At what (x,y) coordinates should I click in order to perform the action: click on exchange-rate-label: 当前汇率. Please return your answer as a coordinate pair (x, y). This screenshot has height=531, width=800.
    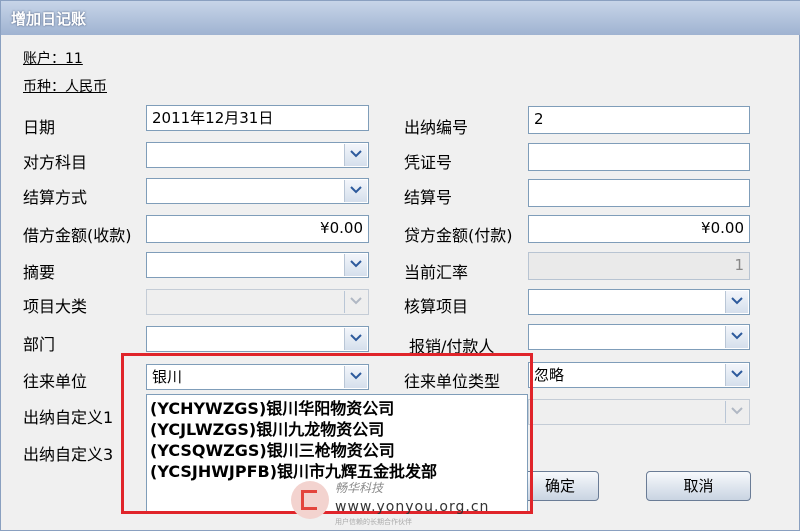
    Looking at the image, I should click on (436, 272).